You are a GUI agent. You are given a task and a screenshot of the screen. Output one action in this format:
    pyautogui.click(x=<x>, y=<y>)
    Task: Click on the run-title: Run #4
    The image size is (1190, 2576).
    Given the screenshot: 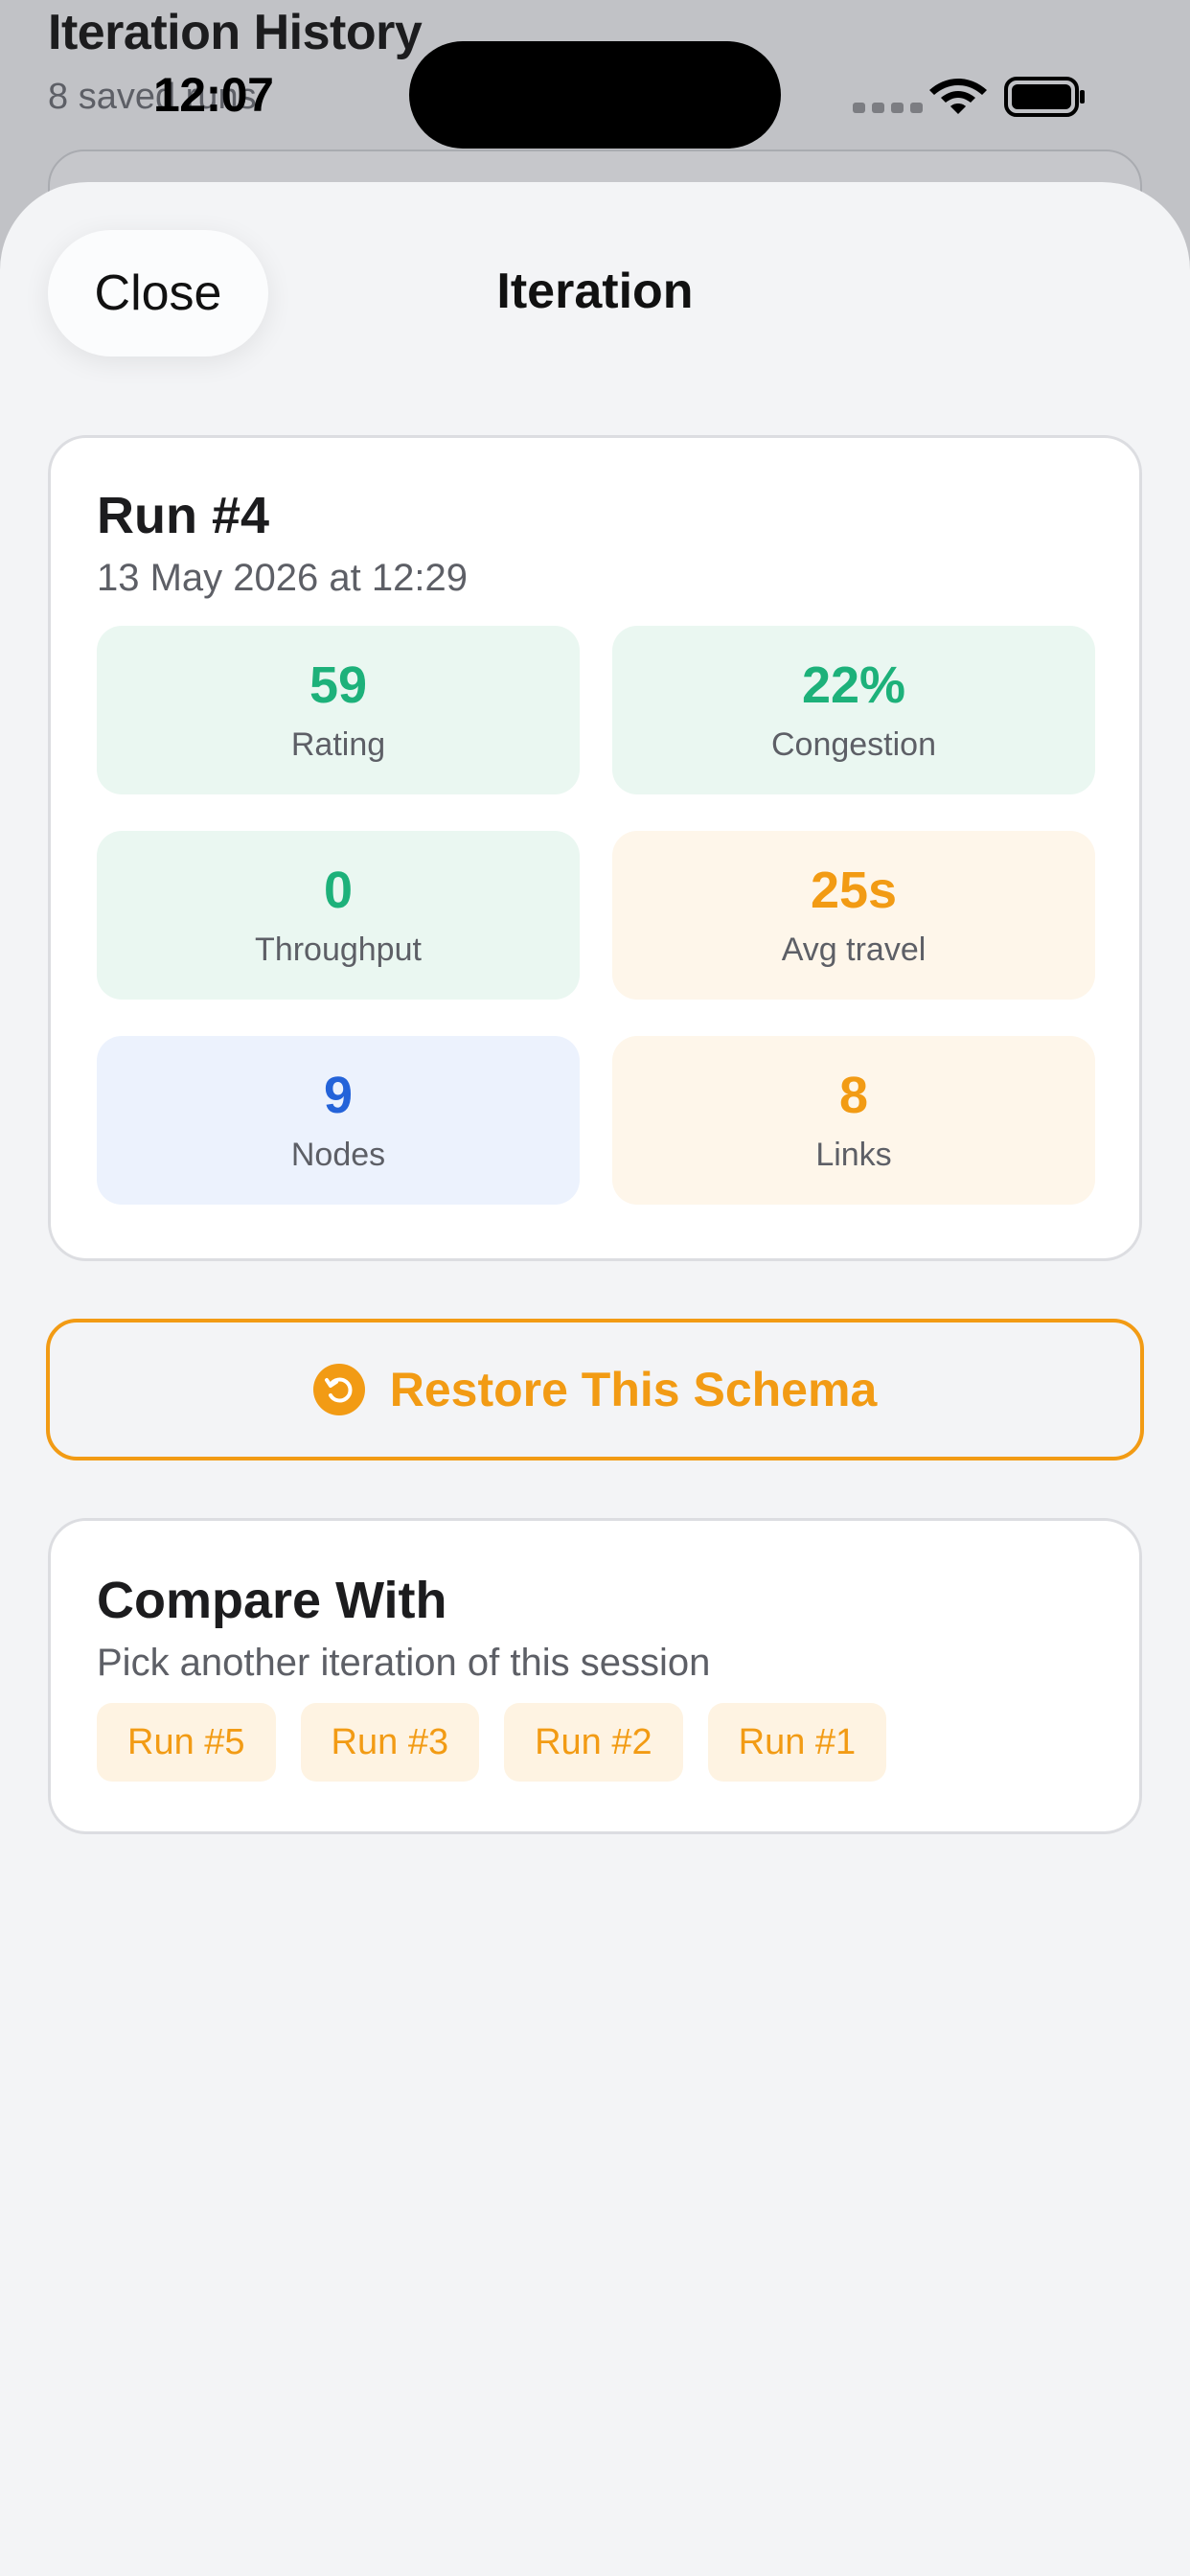 What is the action you would take?
    pyautogui.click(x=183, y=515)
    